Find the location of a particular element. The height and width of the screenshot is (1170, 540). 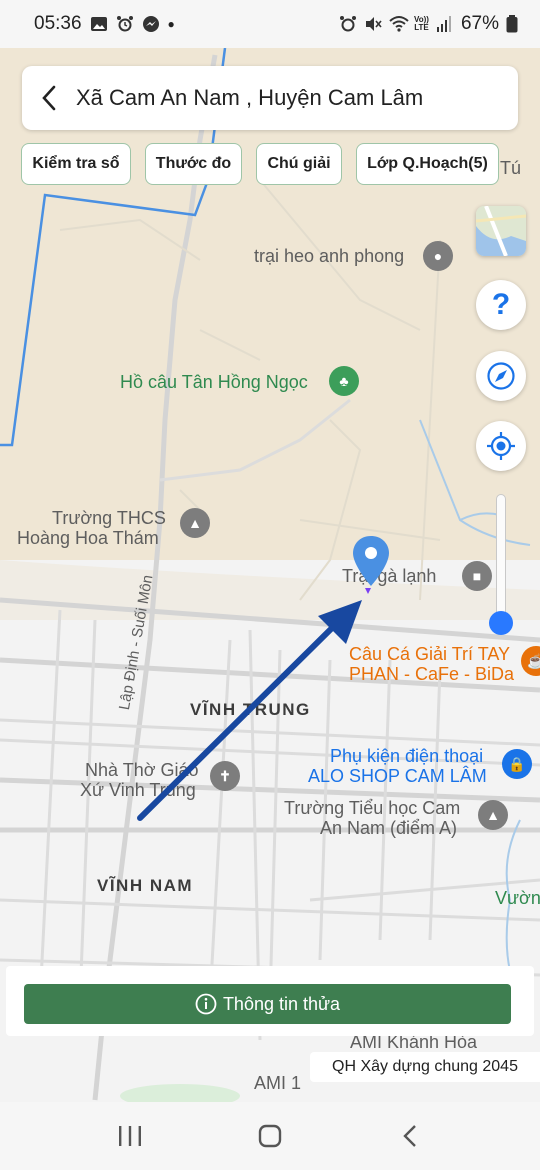

back-button is located at coordinates (49, 98).